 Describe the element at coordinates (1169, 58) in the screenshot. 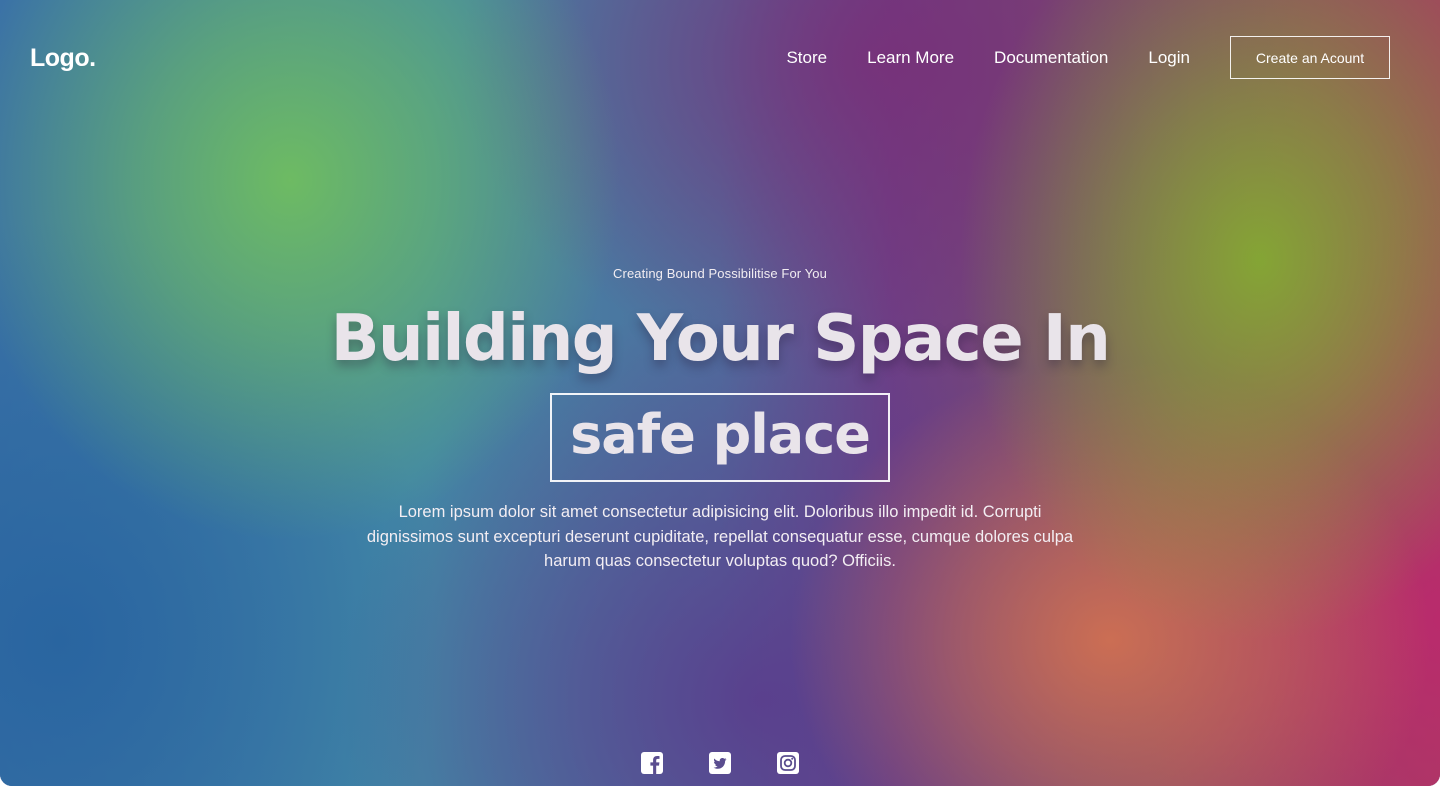

I see `nav-link-login: Login` at that location.